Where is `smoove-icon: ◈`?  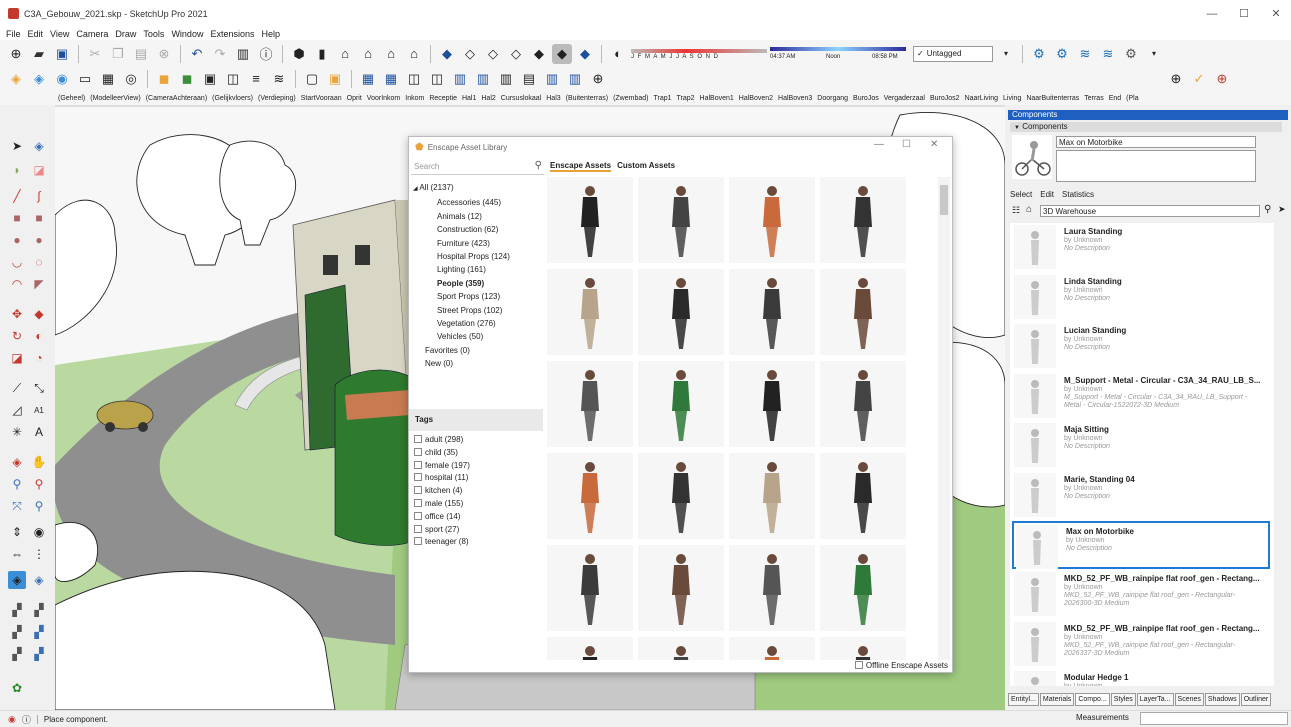 smoove-icon: ◈ is located at coordinates (39, 79).